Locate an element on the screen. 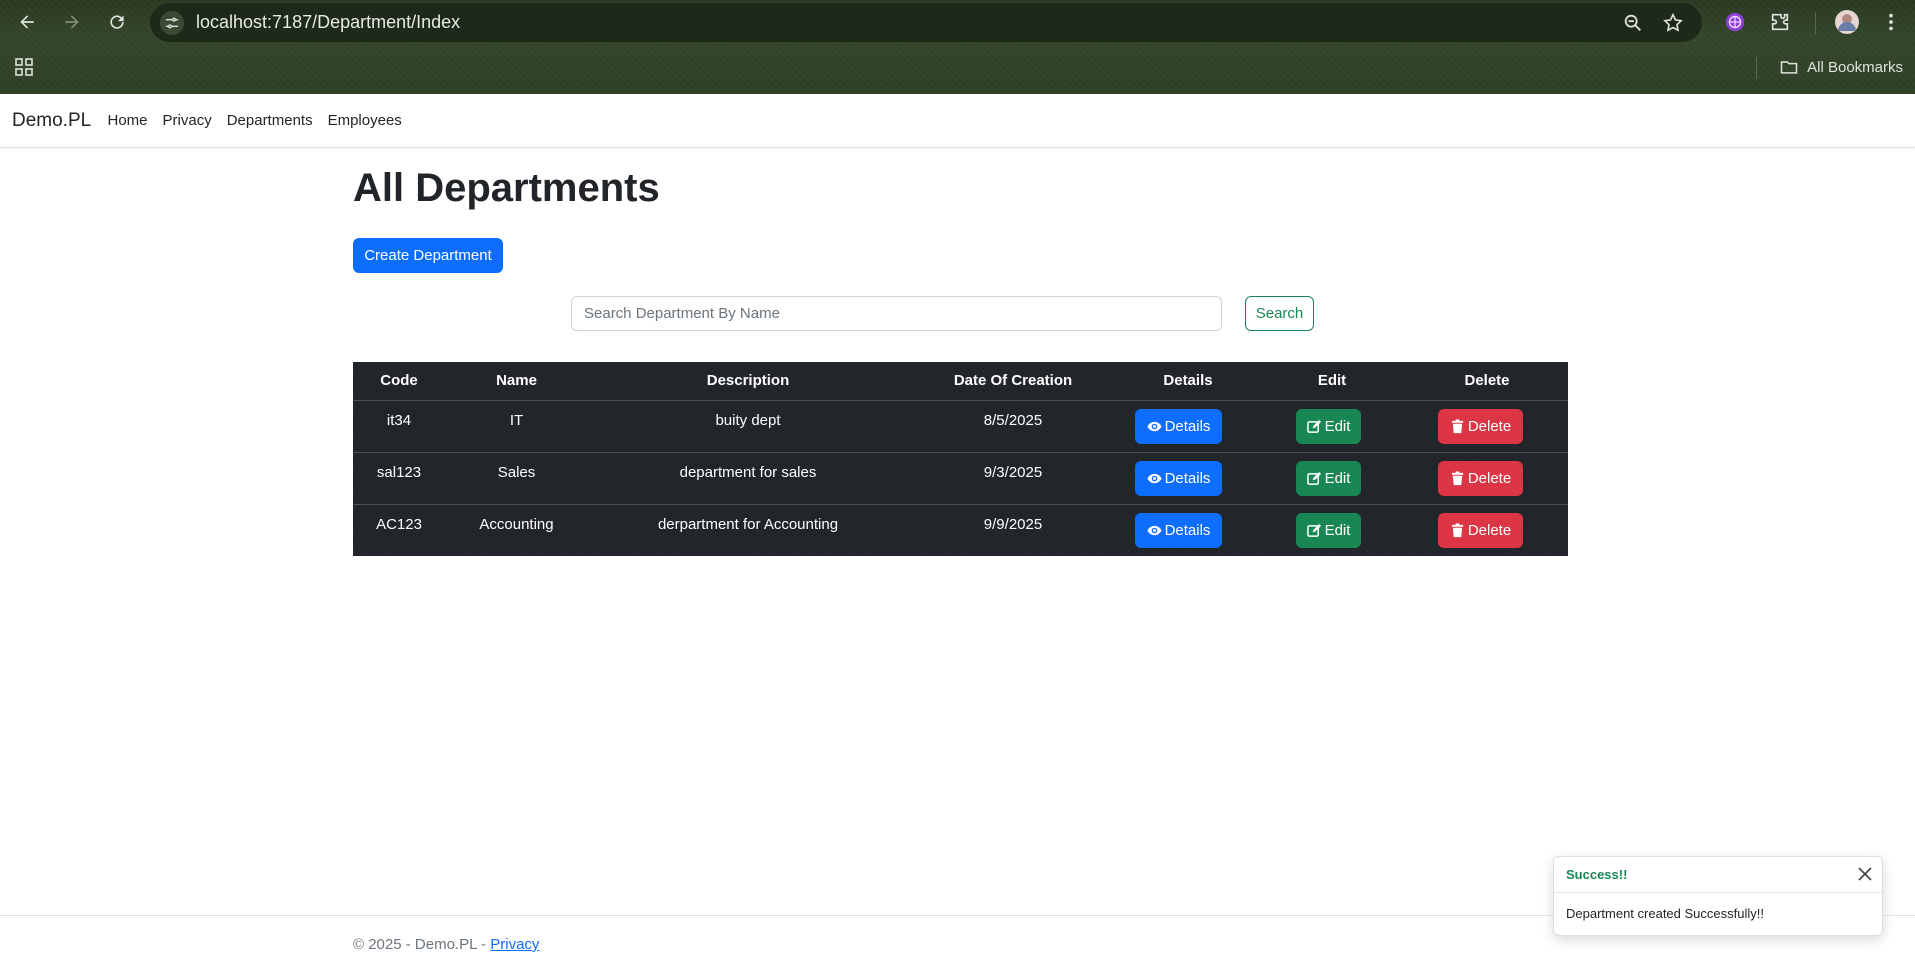 This screenshot has width=1915, height=961. cell-code: sal123 is located at coordinates (399, 472).